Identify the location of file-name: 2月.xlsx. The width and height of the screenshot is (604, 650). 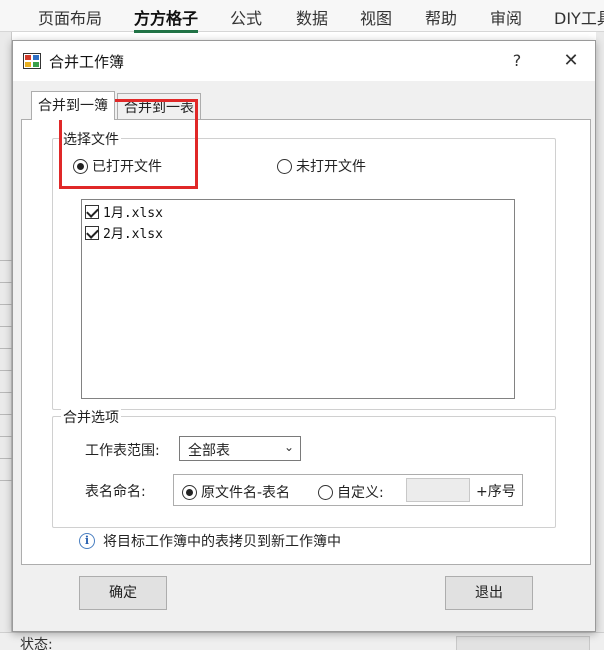
(133, 234).